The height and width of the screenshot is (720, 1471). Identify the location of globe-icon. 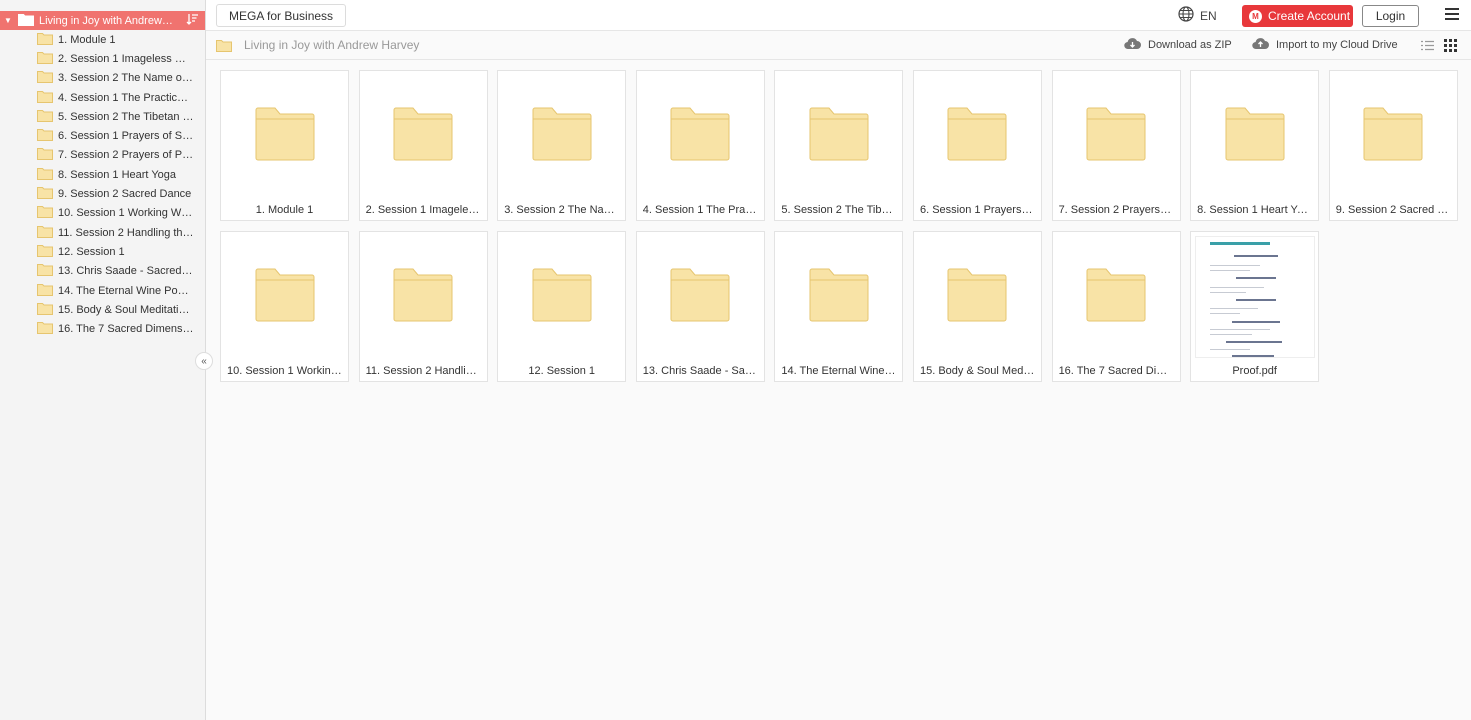
(1186, 15).